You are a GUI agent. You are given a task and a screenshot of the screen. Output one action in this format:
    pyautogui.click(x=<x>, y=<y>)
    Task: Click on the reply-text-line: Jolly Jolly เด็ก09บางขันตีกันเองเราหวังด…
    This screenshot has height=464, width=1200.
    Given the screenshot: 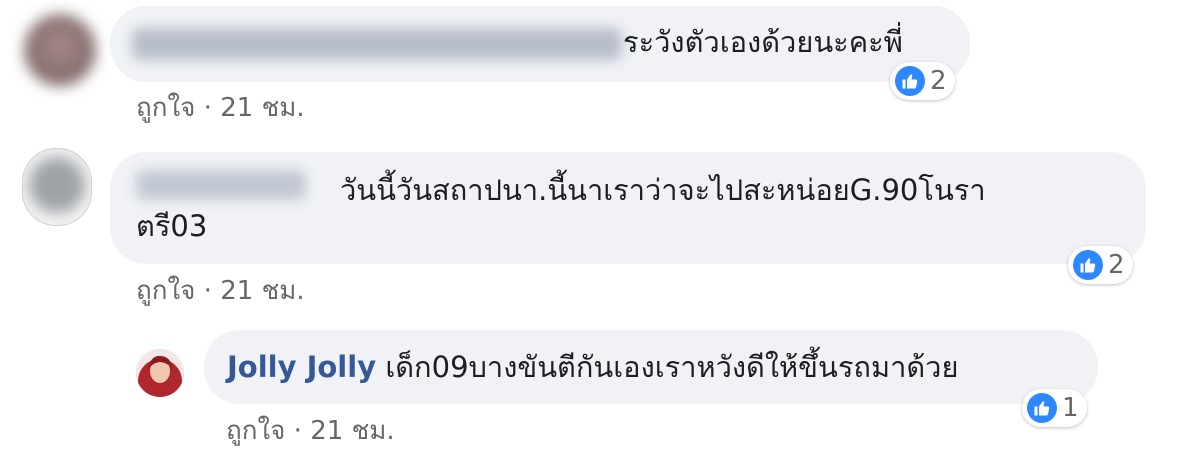 What is the action you would take?
    pyautogui.click(x=592, y=367)
    